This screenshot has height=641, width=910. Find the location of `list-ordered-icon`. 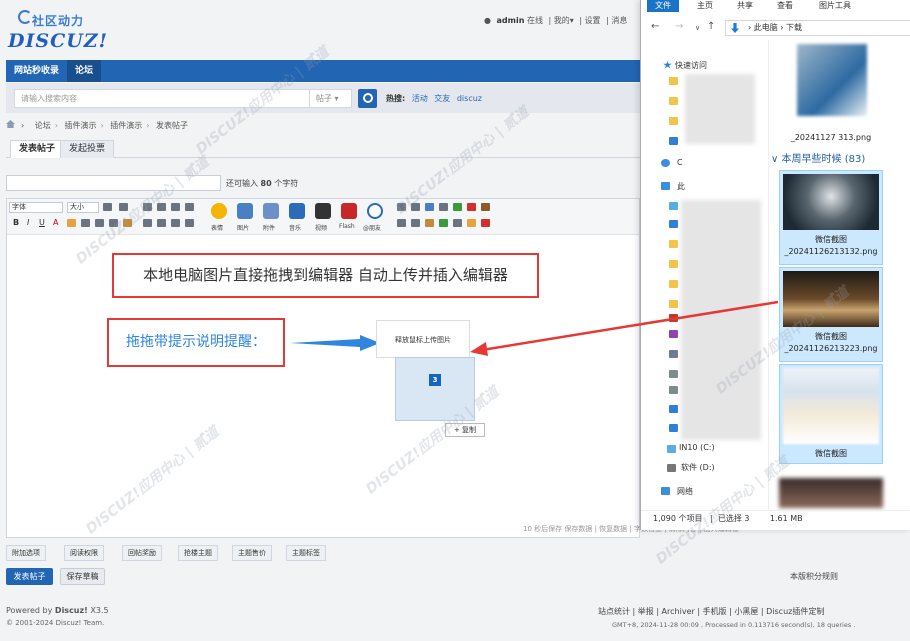

list-ordered-icon is located at coordinates (161, 223).